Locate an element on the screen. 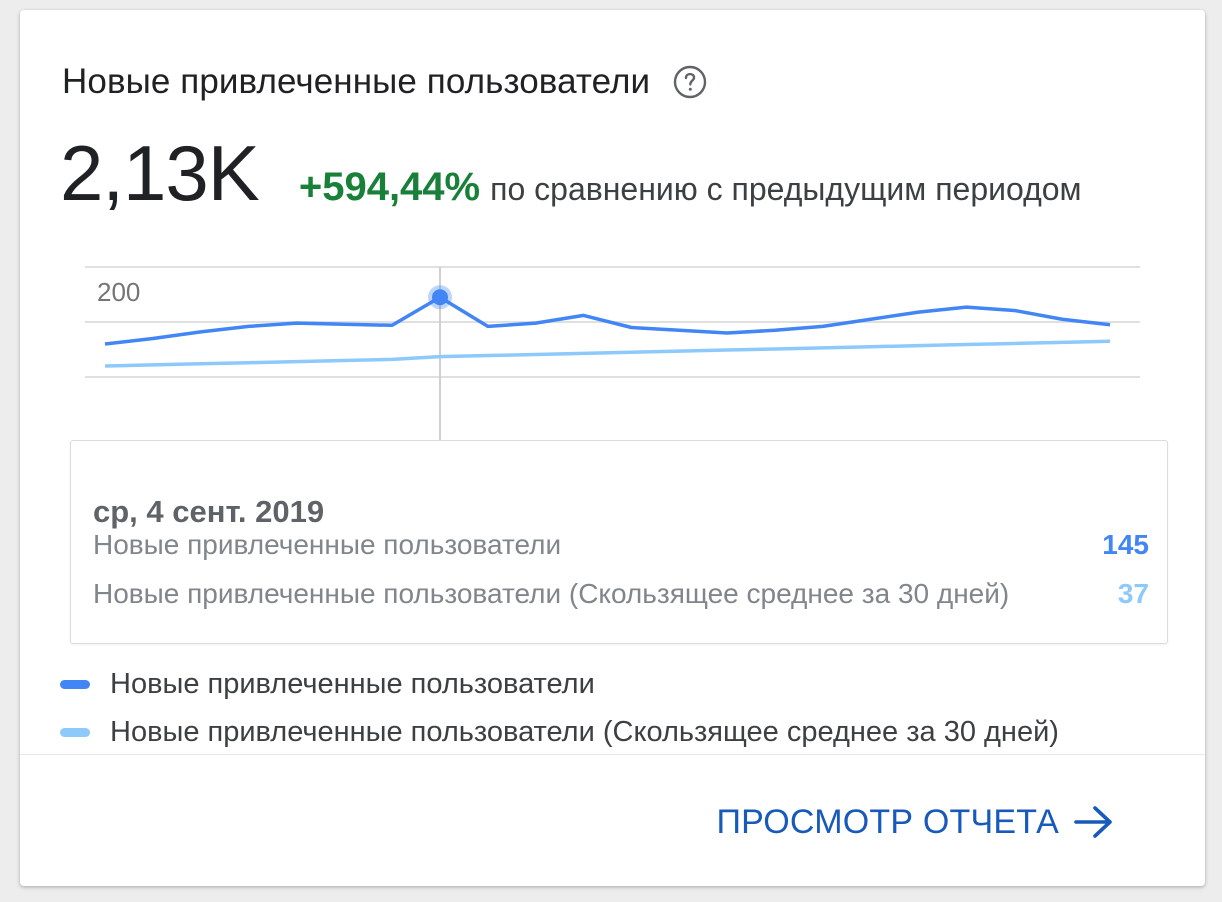 This screenshot has height=902, width=1222. series-line-primary is located at coordinates (607, 320).